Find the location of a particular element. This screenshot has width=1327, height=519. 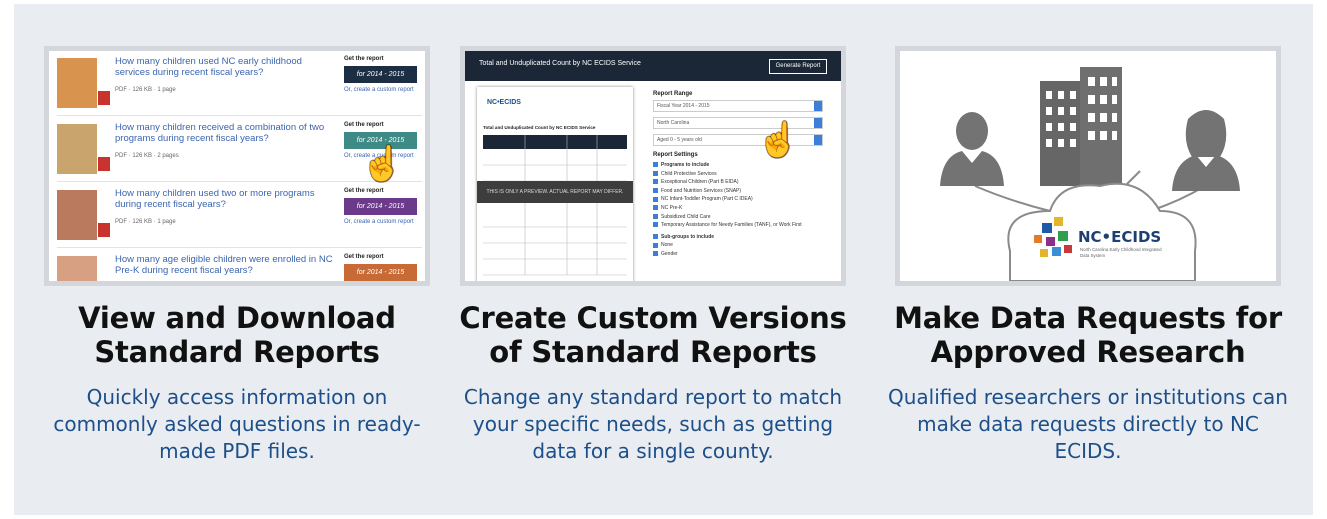

report-meta: PDF · 126 KB · 2 pages is located at coordinates (147, 156).